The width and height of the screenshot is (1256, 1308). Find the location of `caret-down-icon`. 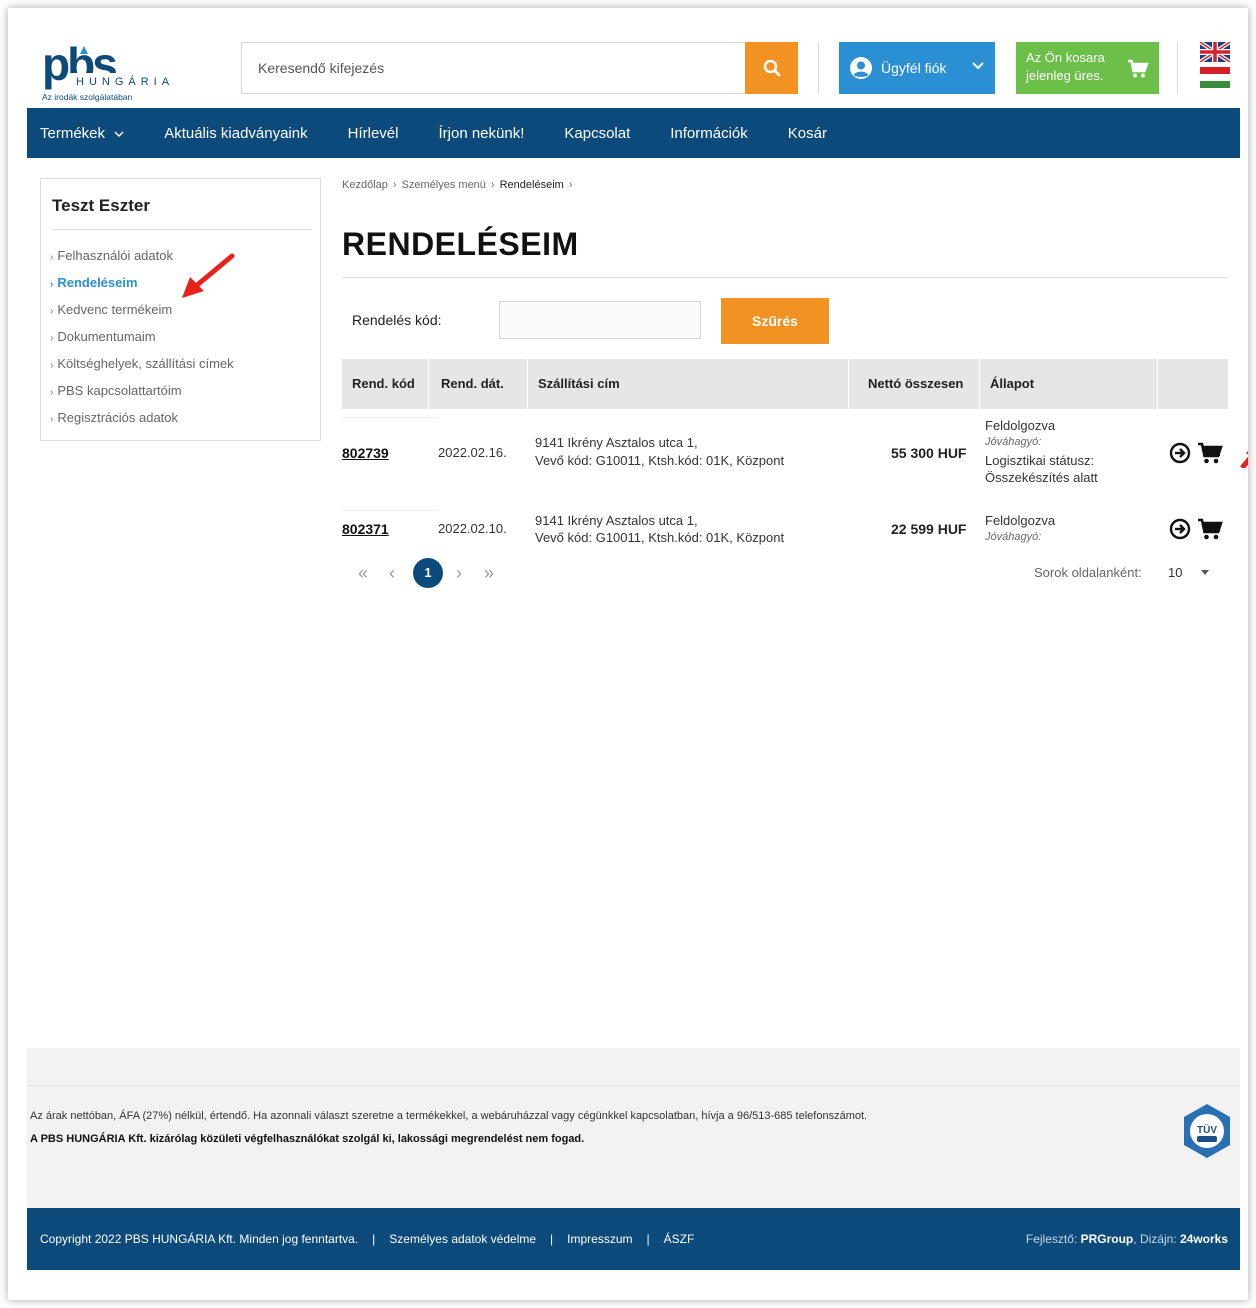

caret-down-icon is located at coordinates (1205, 572).